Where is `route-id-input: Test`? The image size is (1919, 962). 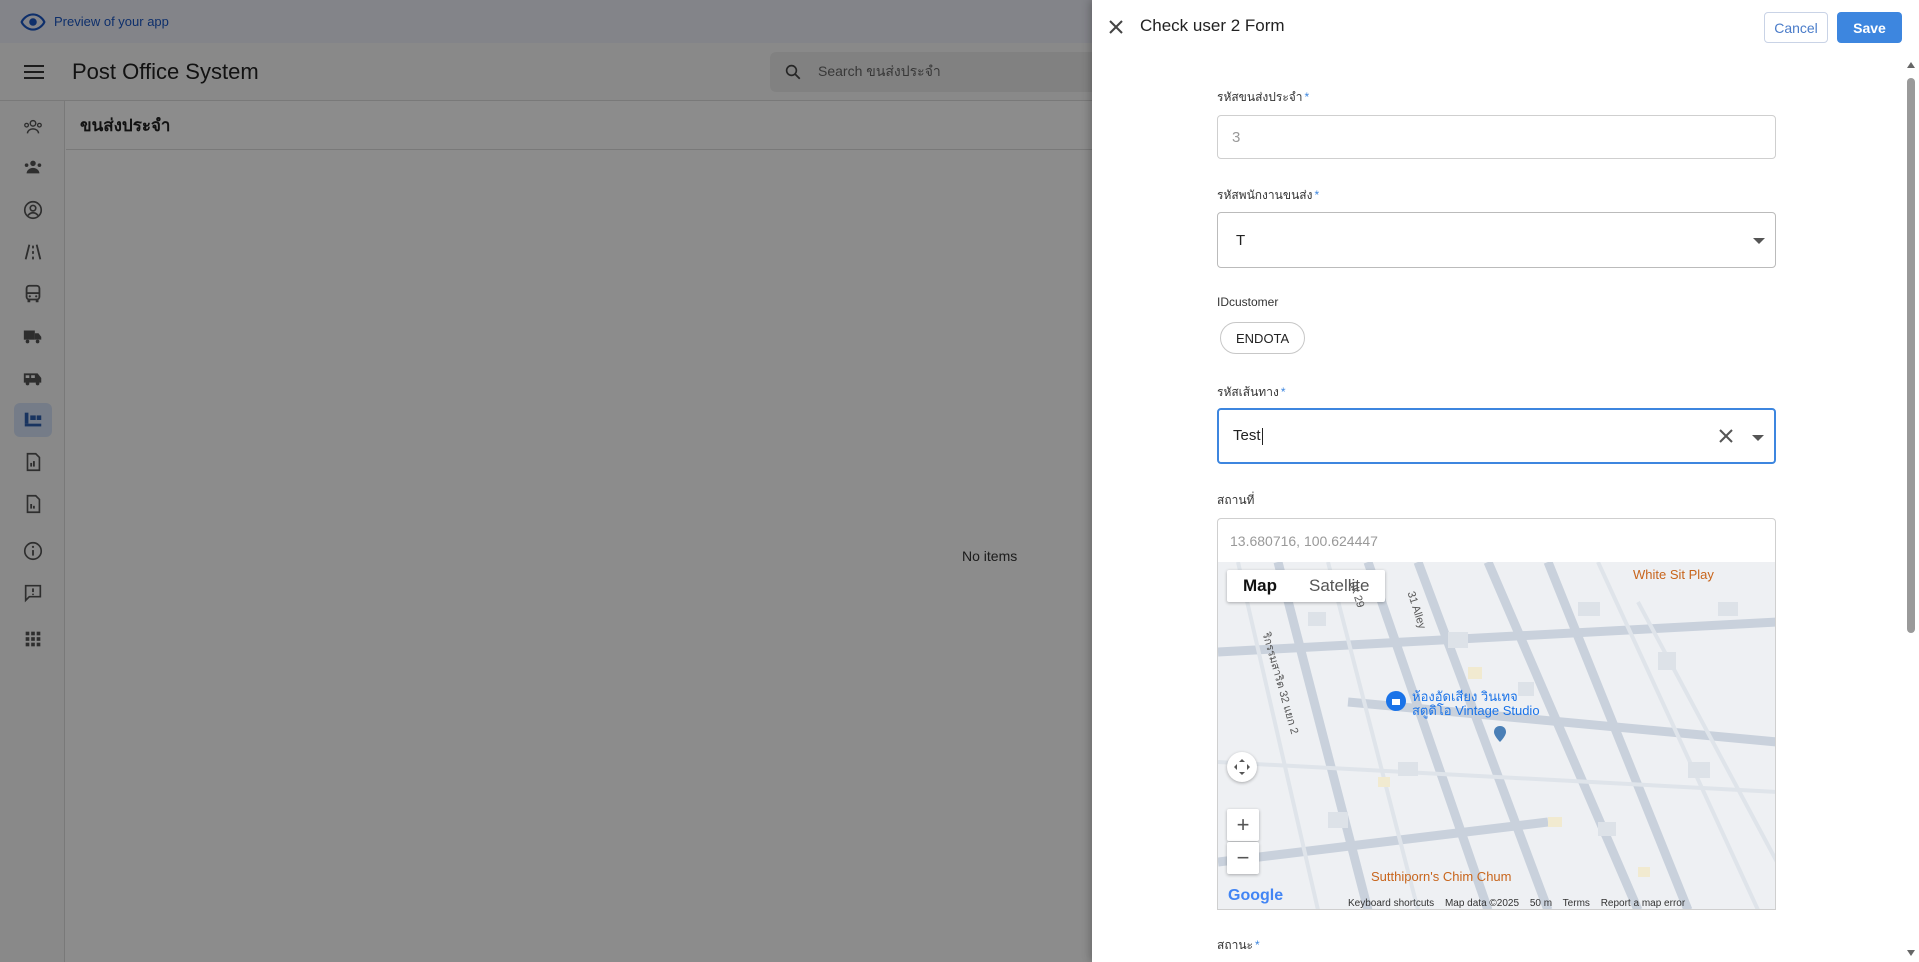
route-id-input: Test is located at coordinates (1496, 436).